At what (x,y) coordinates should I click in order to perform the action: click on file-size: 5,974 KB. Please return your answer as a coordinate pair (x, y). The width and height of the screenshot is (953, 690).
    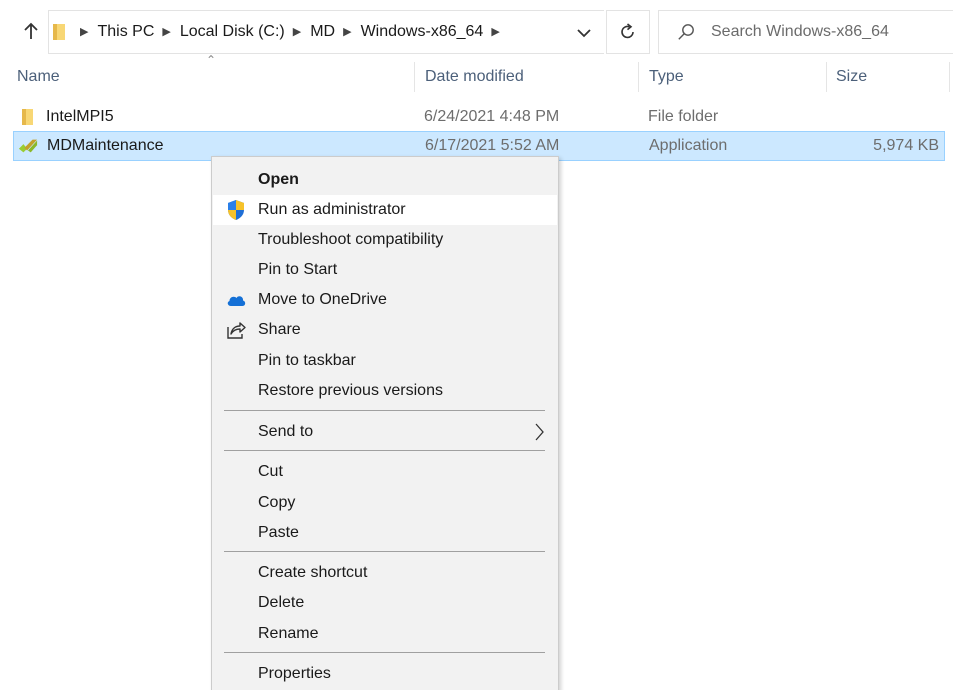
    Looking at the image, I should click on (906, 145).